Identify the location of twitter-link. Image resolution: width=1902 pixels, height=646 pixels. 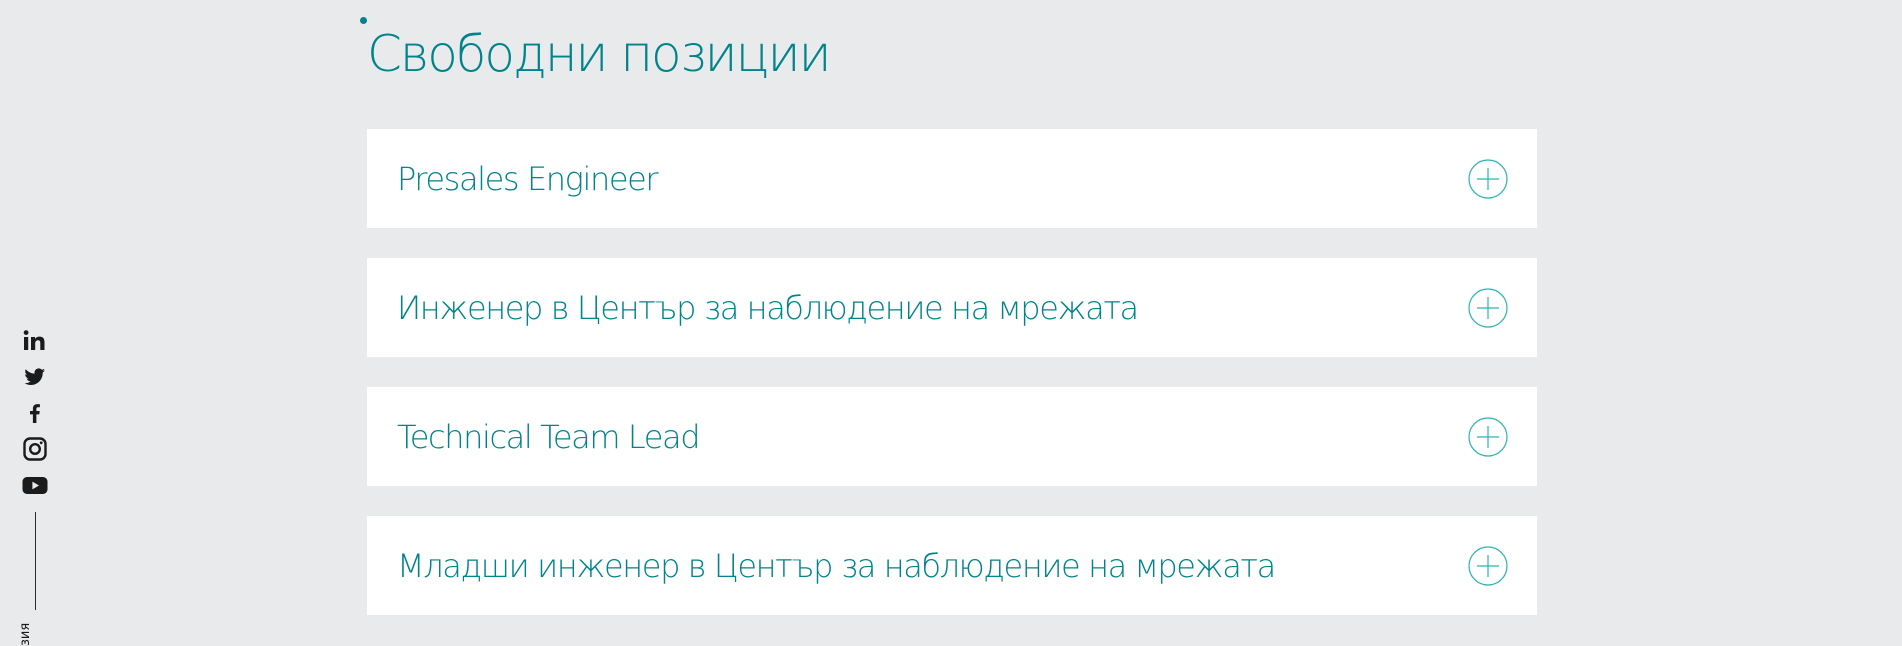
(35, 377).